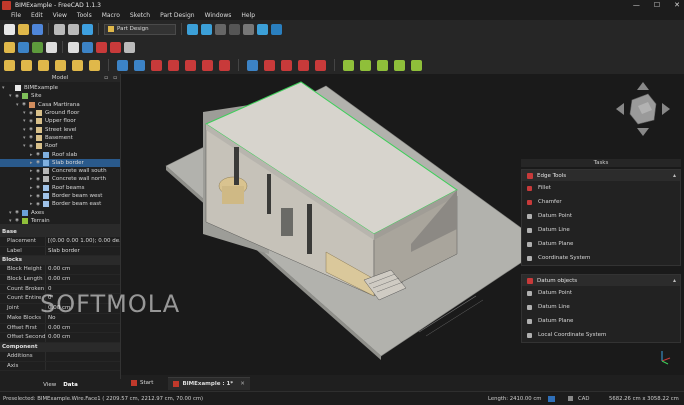 The image size is (684, 405). Describe the element at coordinates (303, 65) in the screenshot. I see `draft-icon` at that location.